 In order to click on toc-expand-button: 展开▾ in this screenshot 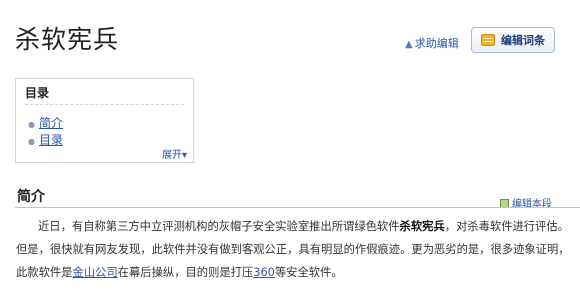, I will do `click(174, 153)`.